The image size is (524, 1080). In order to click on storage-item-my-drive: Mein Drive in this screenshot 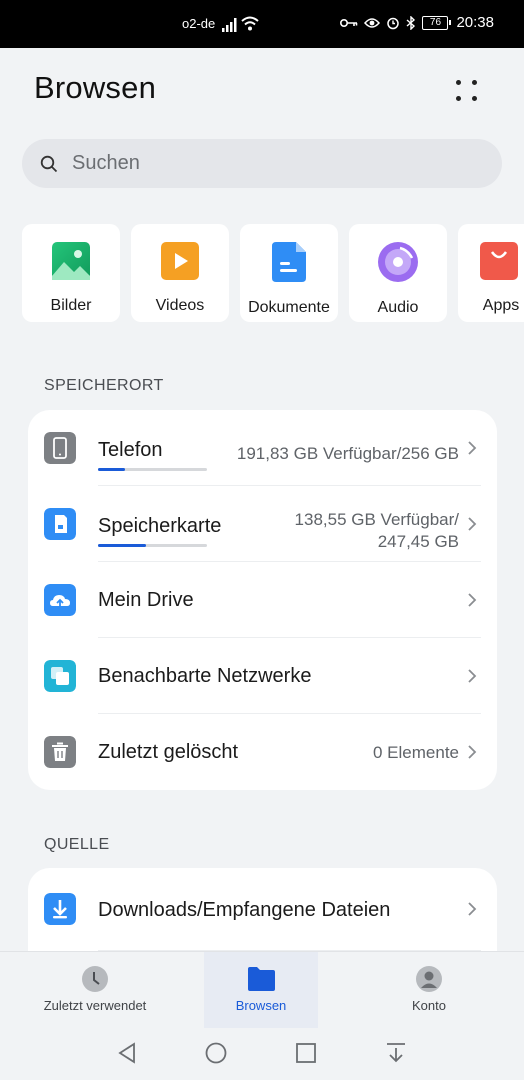, I will do `click(262, 600)`.